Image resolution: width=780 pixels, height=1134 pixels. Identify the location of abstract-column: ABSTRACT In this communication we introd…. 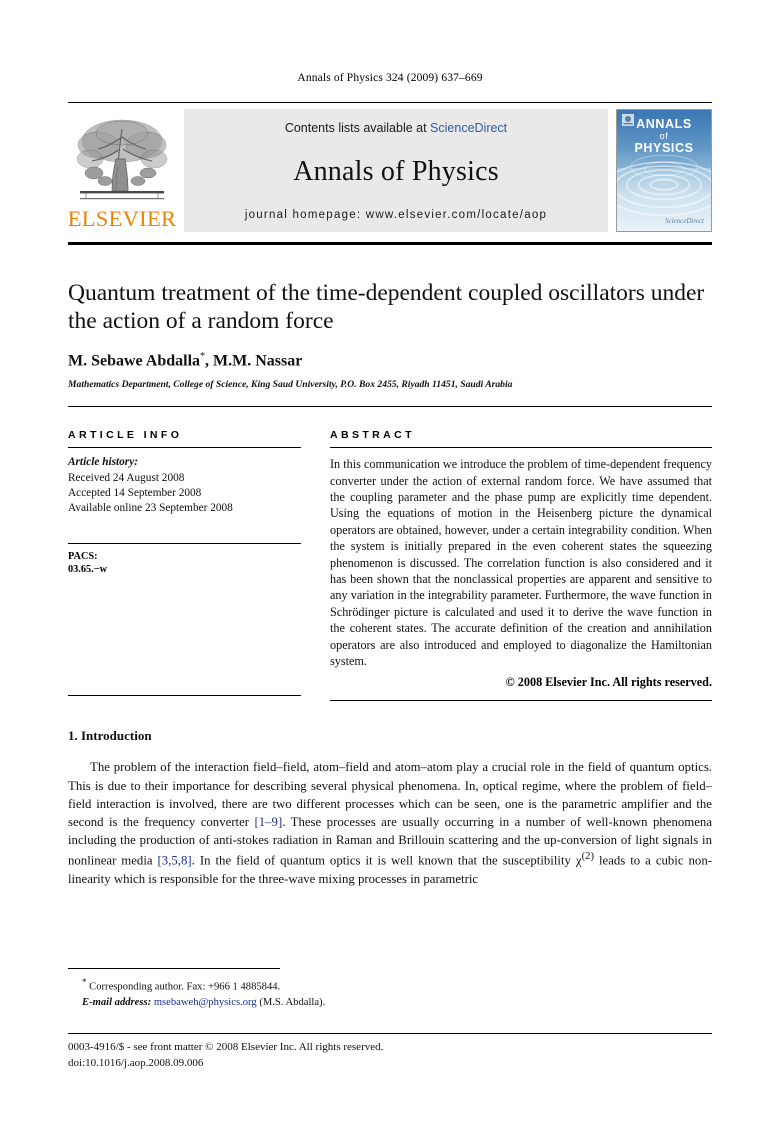
(521, 565).